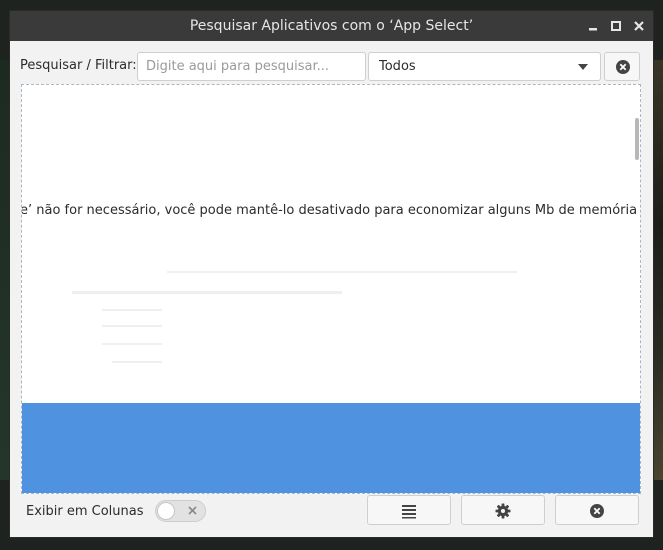  What do you see at coordinates (251, 66) in the screenshot?
I see `search-input` at bounding box center [251, 66].